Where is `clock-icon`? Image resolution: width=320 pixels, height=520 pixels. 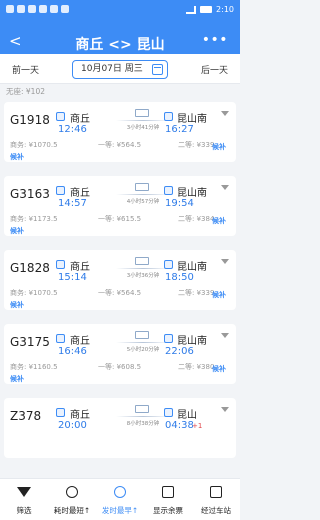
clock-icon is located at coordinates (72, 492).